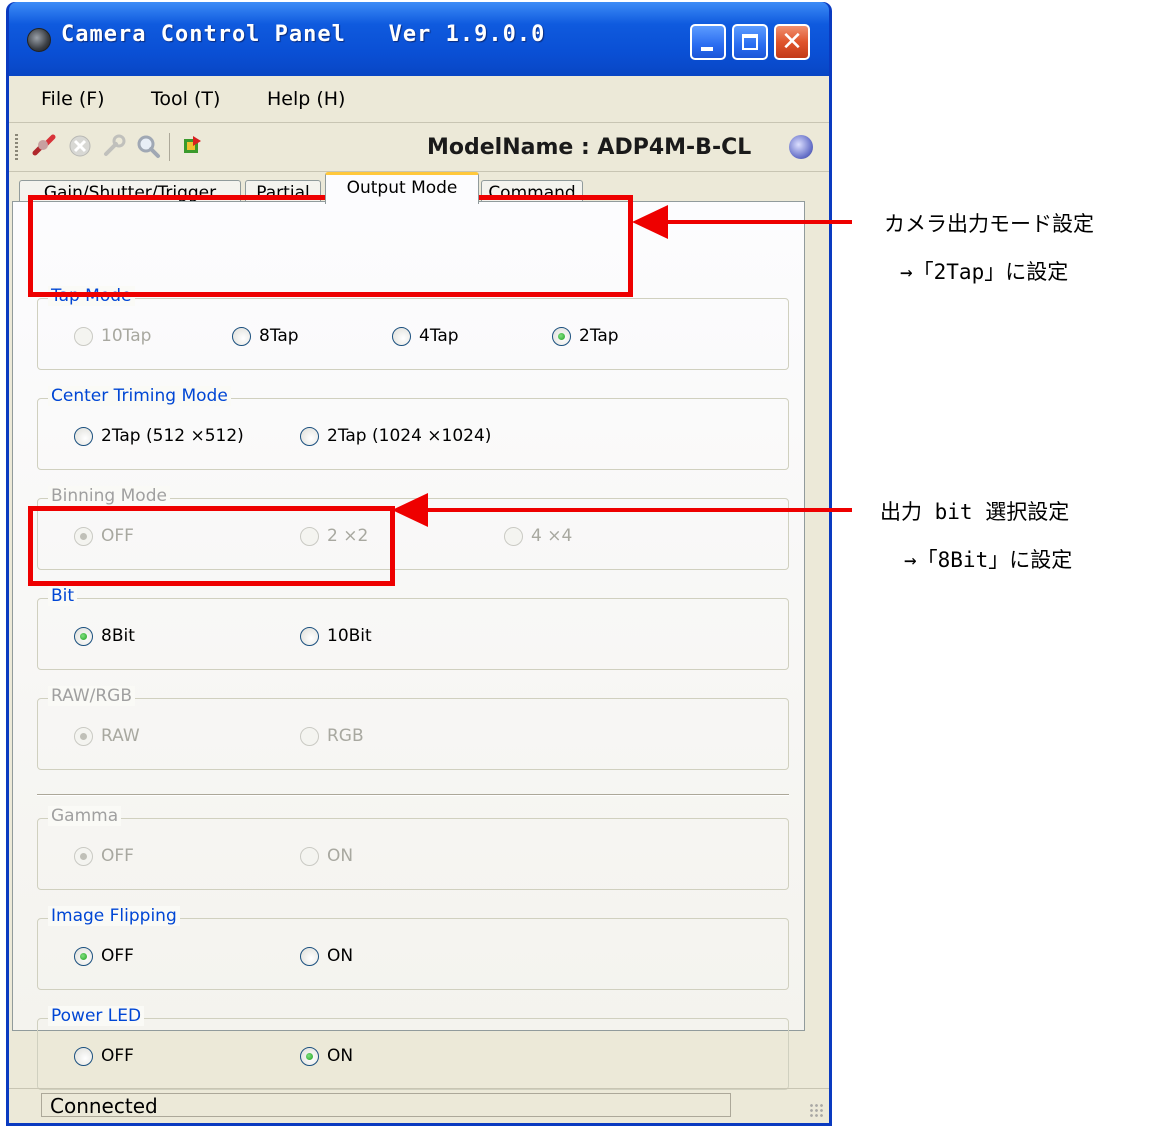  Describe the element at coordinates (409, 436) in the screenshot. I see `radio-label: 2Tap (1024 ×1024)` at that location.